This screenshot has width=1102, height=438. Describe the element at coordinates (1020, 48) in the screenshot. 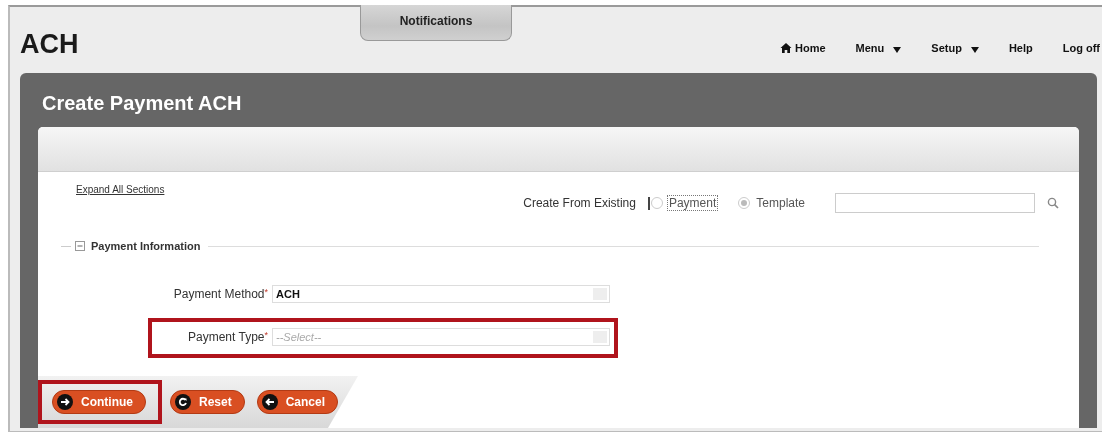

I see `nav-link: Help` at that location.